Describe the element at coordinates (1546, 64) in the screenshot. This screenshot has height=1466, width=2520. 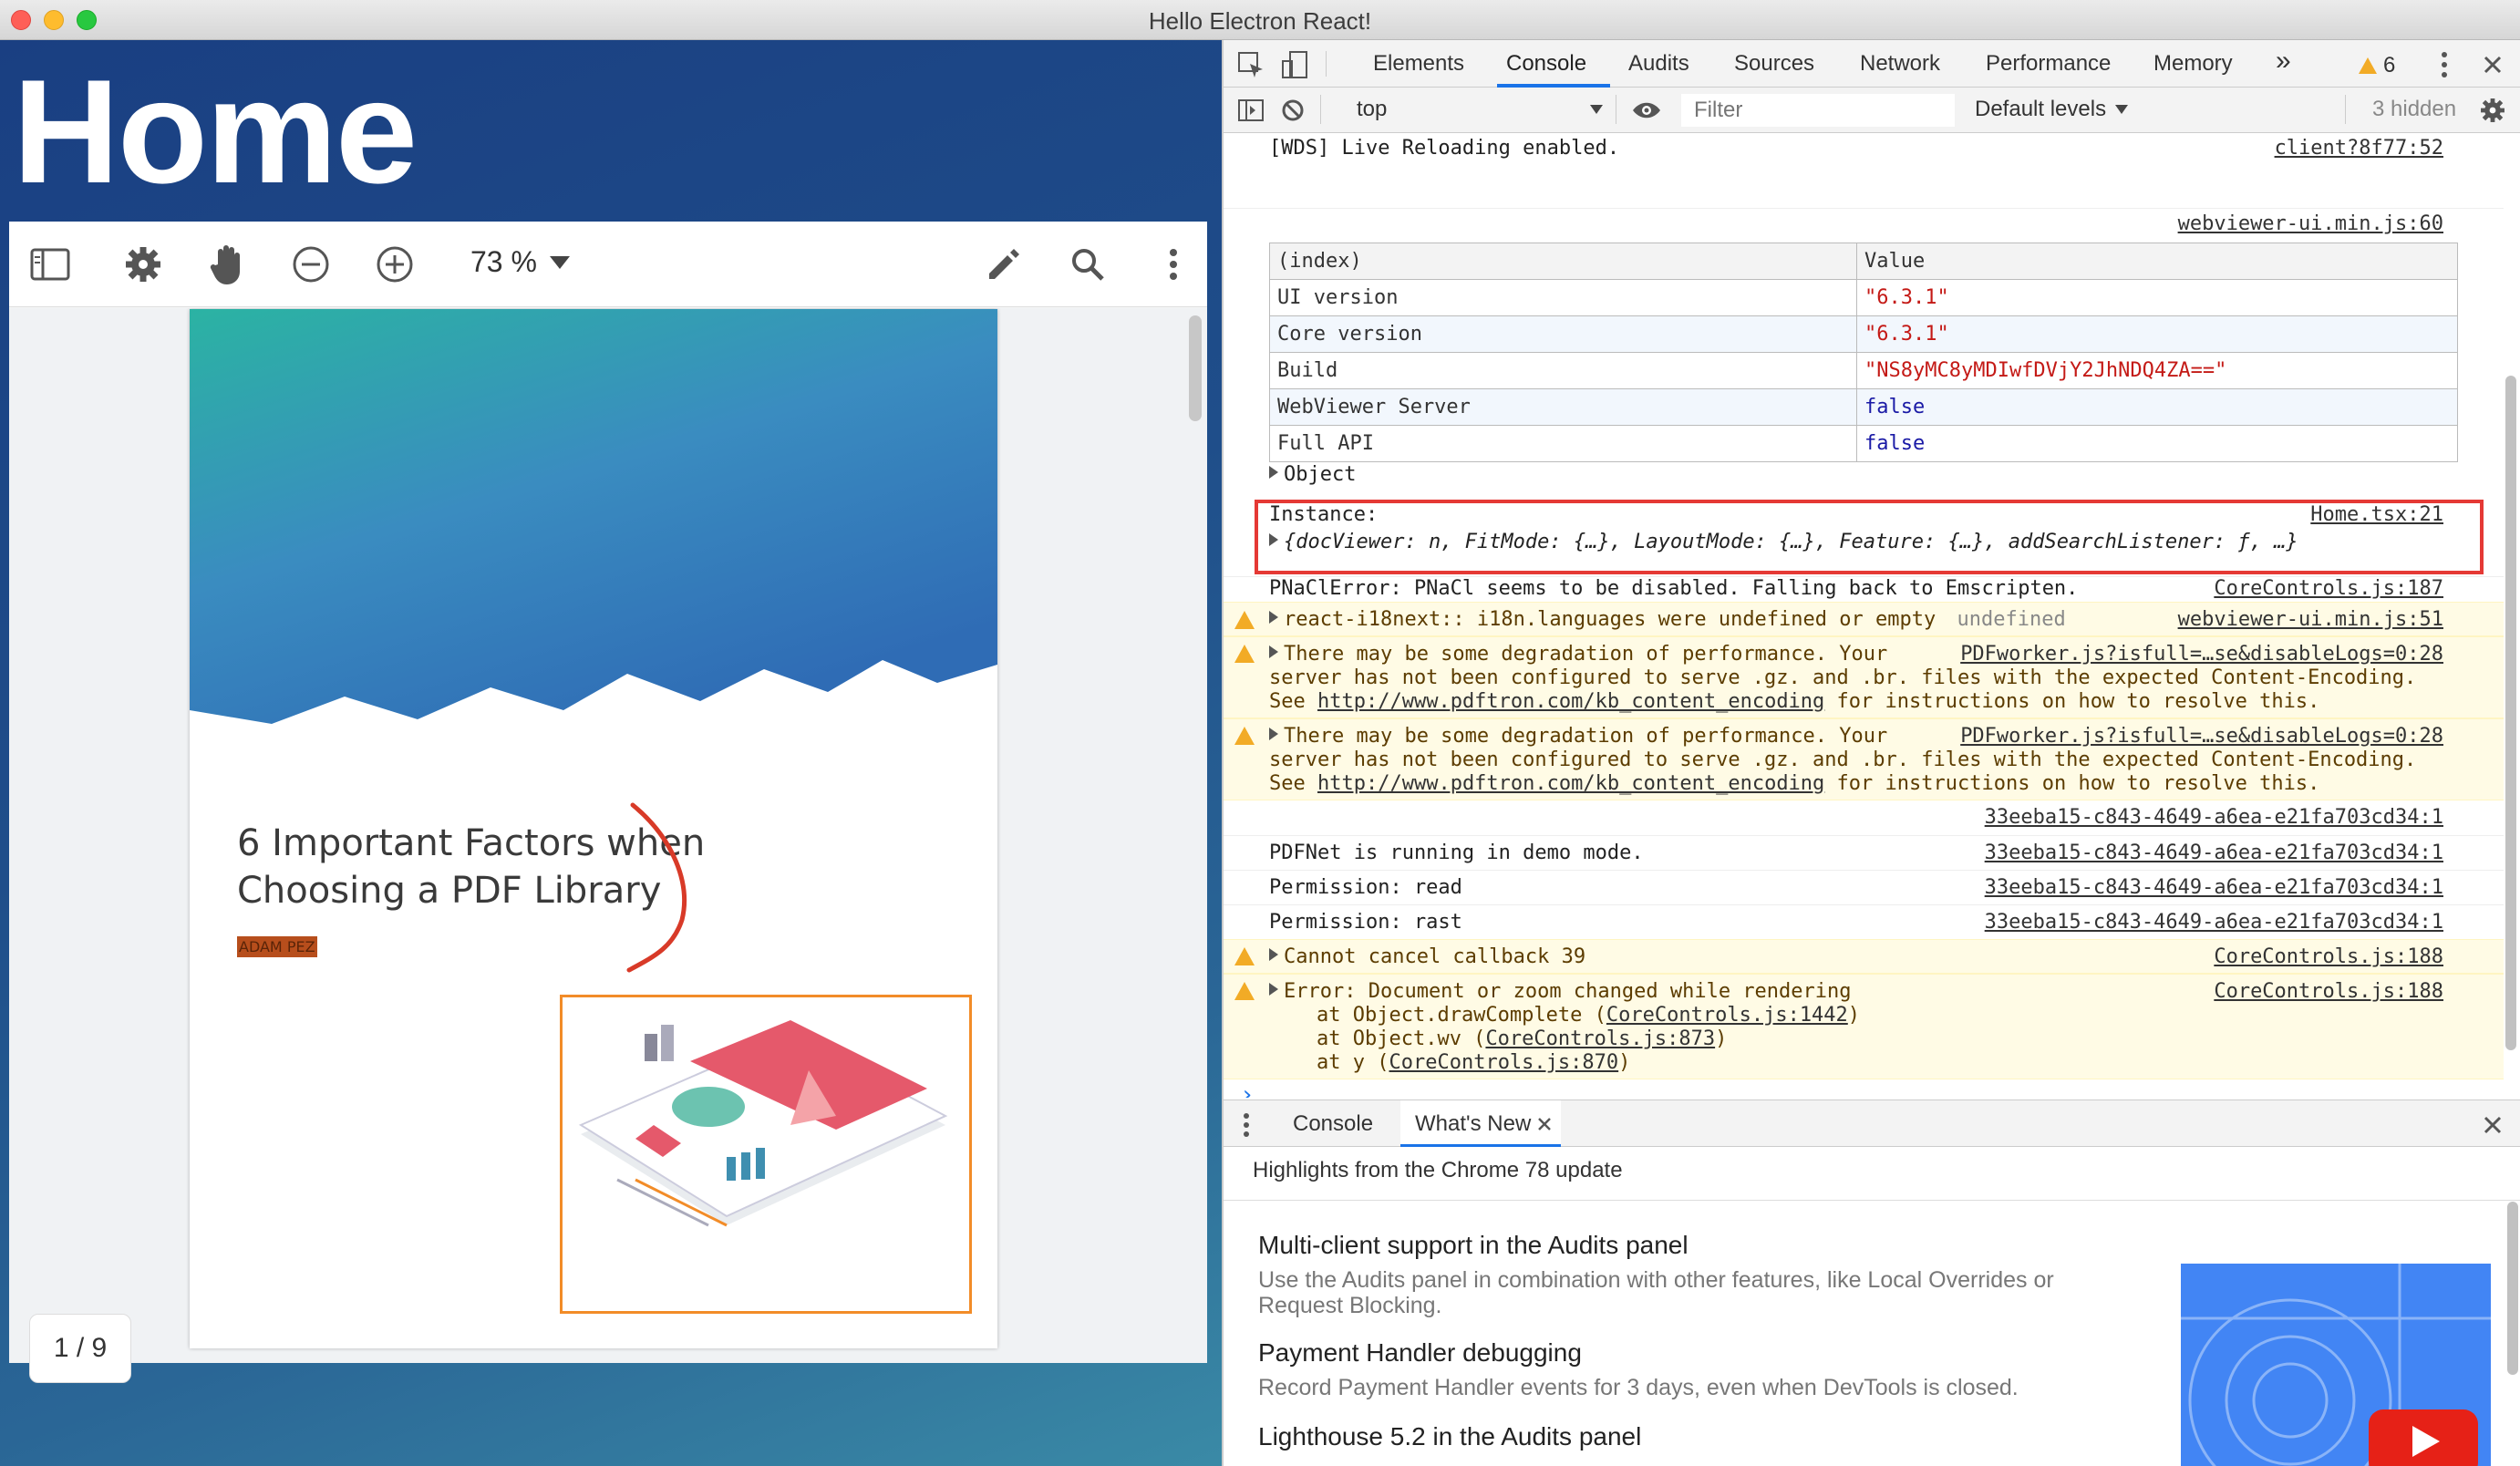
I see `tab-console: Console` at that location.